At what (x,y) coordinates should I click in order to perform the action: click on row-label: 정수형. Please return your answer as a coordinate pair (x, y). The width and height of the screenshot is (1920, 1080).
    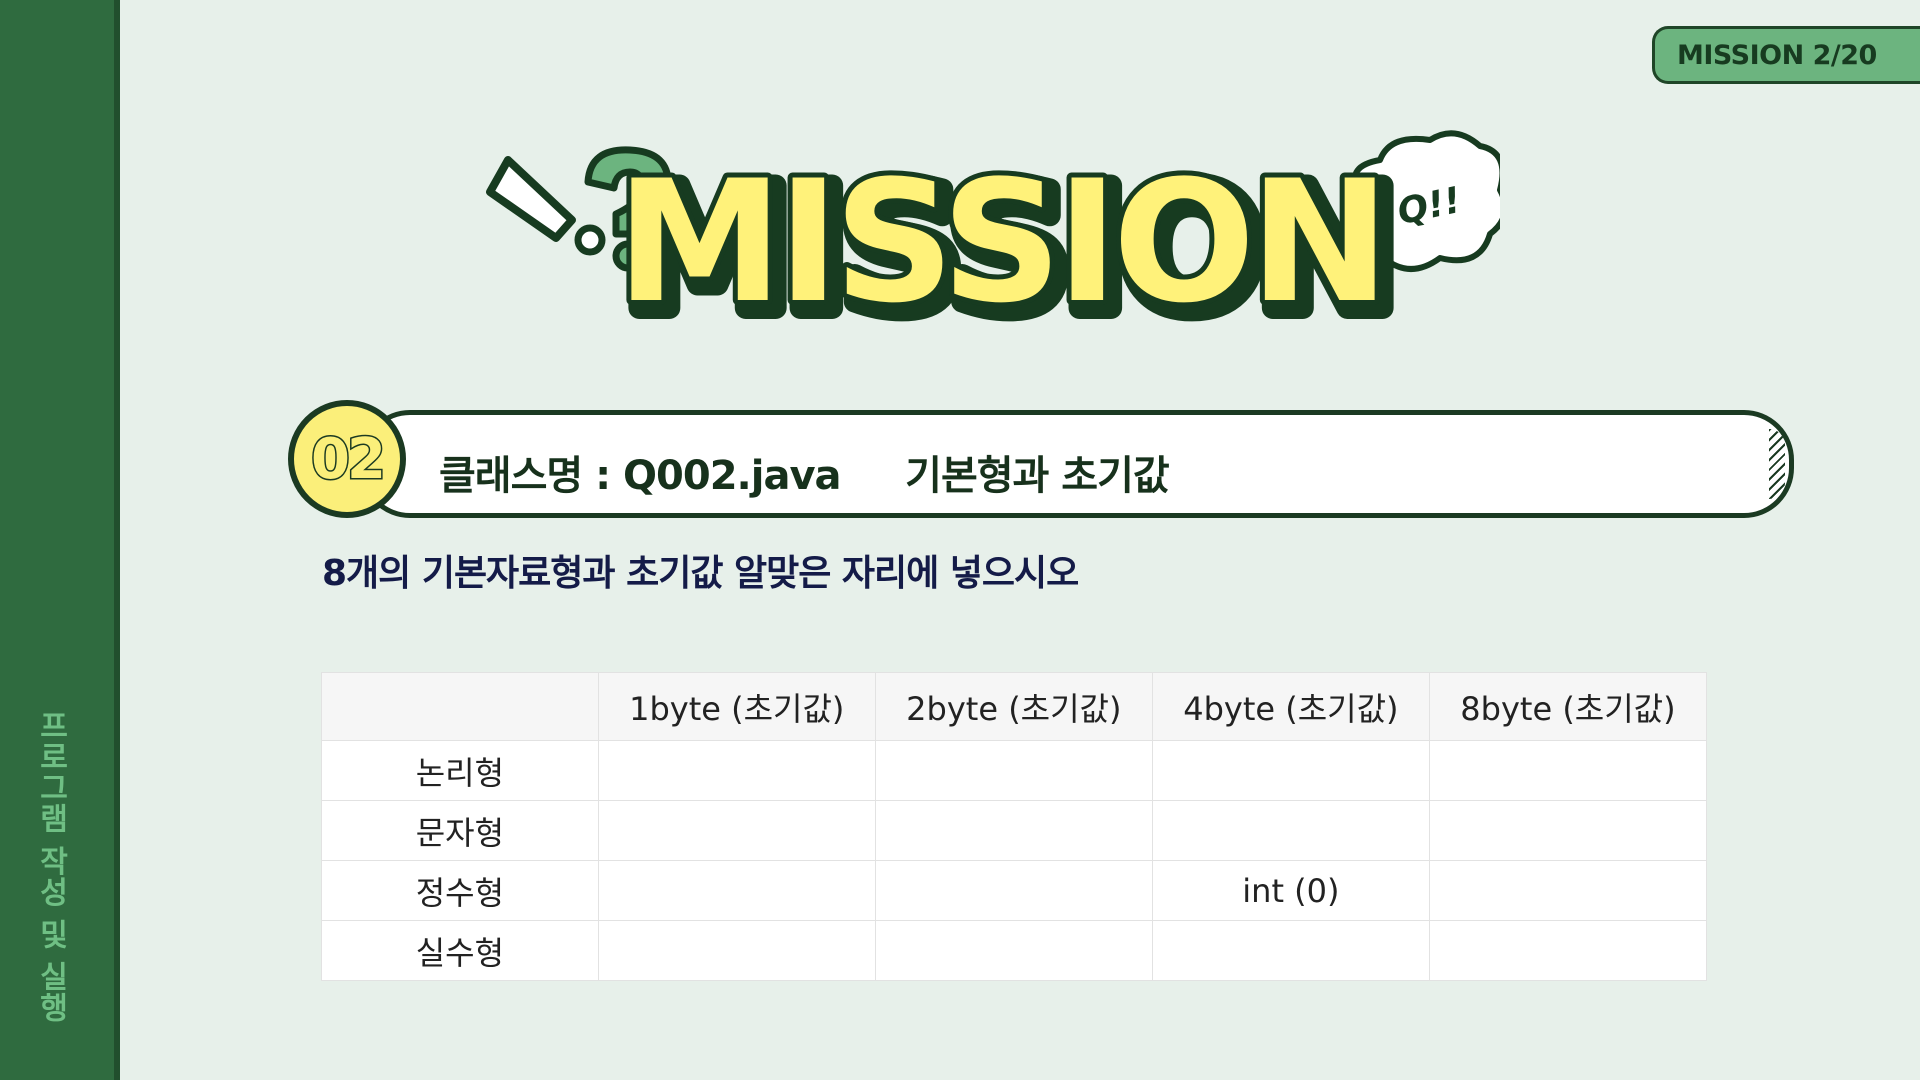
    Looking at the image, I should click on (460, 890).